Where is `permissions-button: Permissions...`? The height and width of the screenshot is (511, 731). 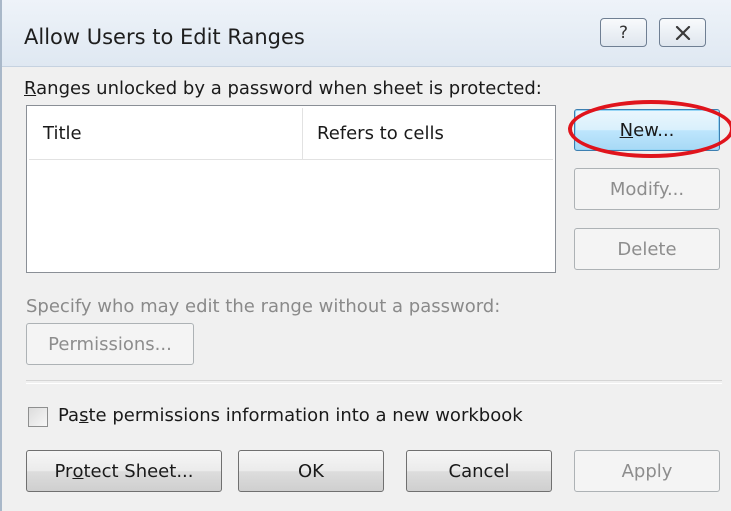 permissions-button: Permissions... is located at coordinates (110, 344).